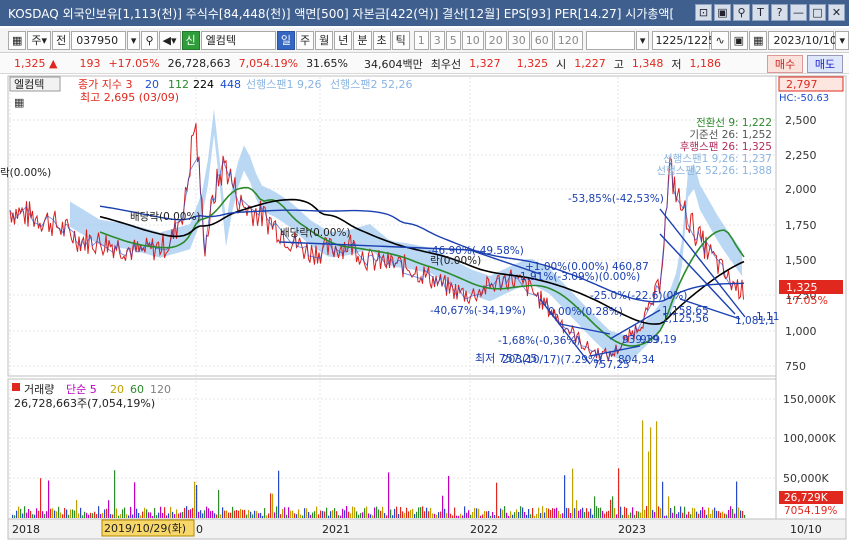  What do you see at coordinates (817, 12) in the screenshot?
I see `restore-icon: □` at bounding box center [817, 12].